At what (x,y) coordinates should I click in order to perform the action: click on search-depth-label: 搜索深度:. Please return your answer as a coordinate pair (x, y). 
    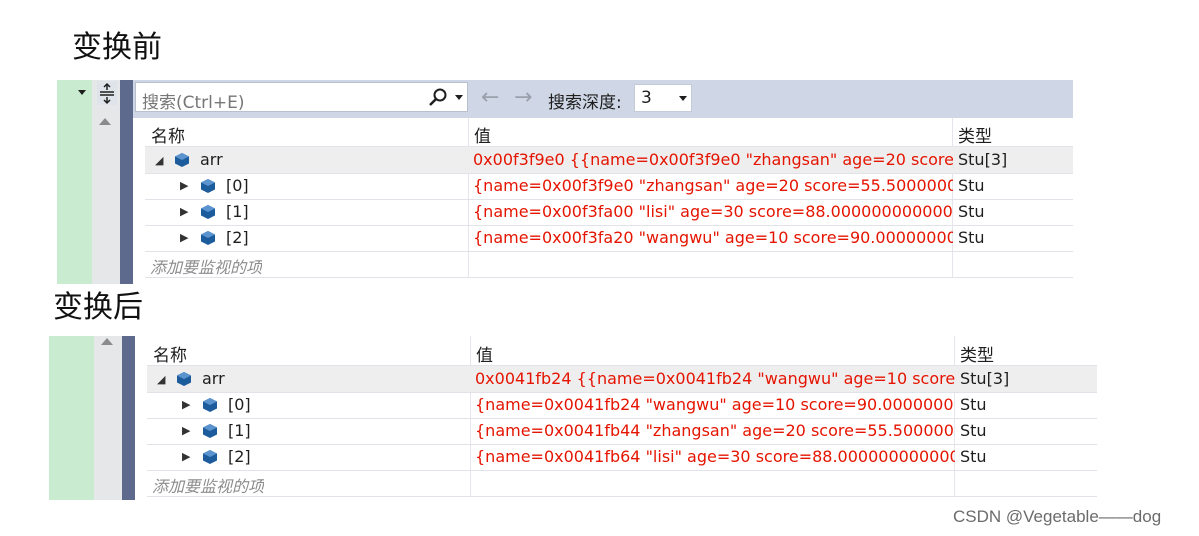
    Looking at the image, I should click on (585, 103).